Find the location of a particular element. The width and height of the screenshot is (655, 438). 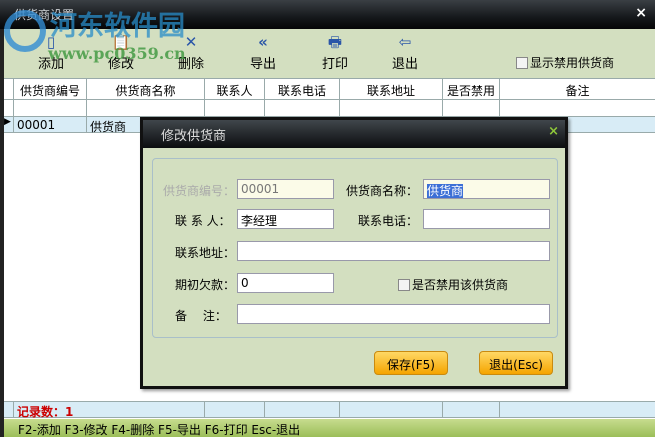

watermark-url: www.pc0359.cn is located at coordinates (117, 53).